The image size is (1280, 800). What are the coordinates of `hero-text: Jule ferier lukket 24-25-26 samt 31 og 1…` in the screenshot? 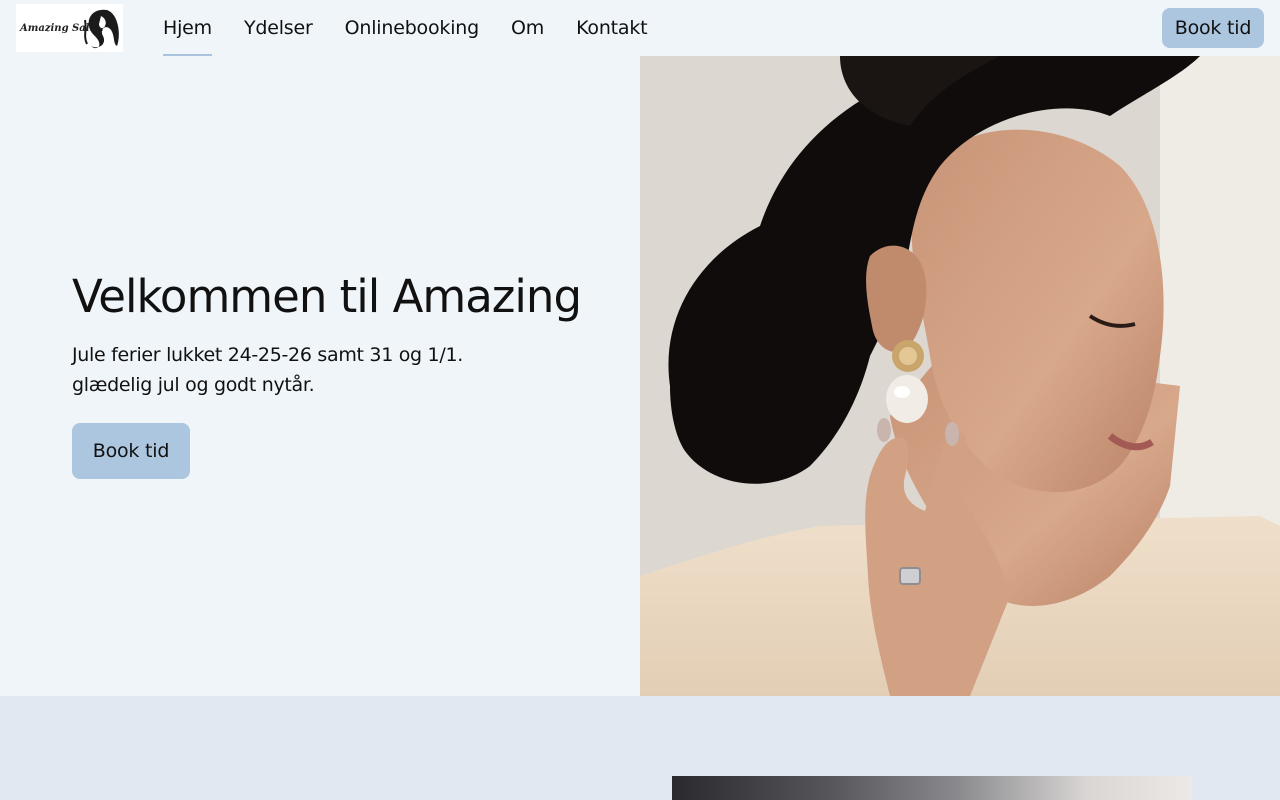 It's located at (267, 370).